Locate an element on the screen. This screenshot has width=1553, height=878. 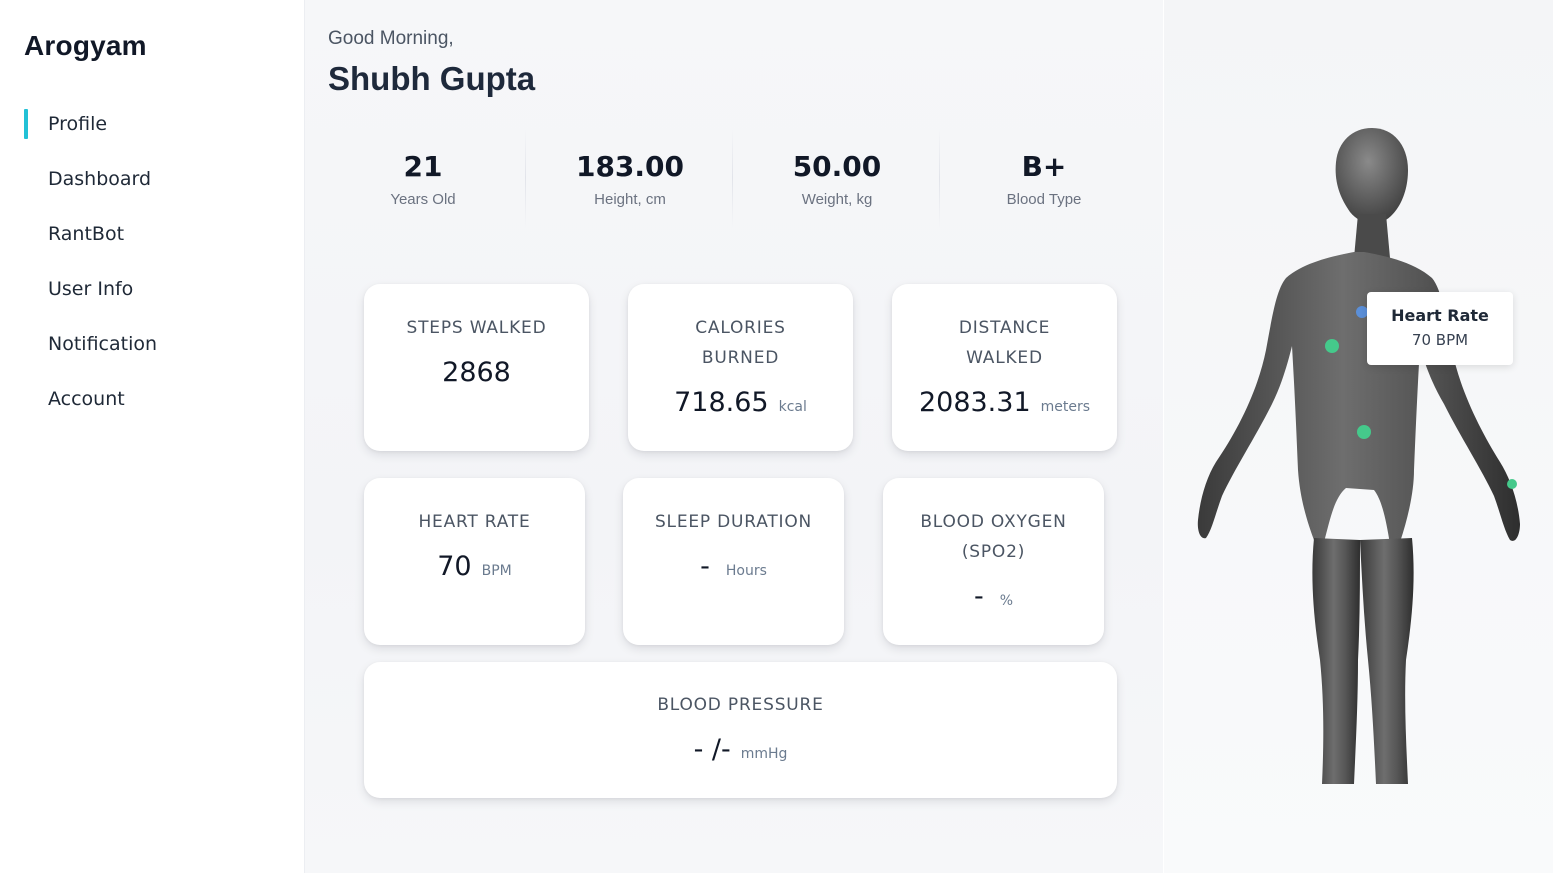
heart-rate-tooltip: Heart Rate 70 BPM is located at coordinates (1440, 328).